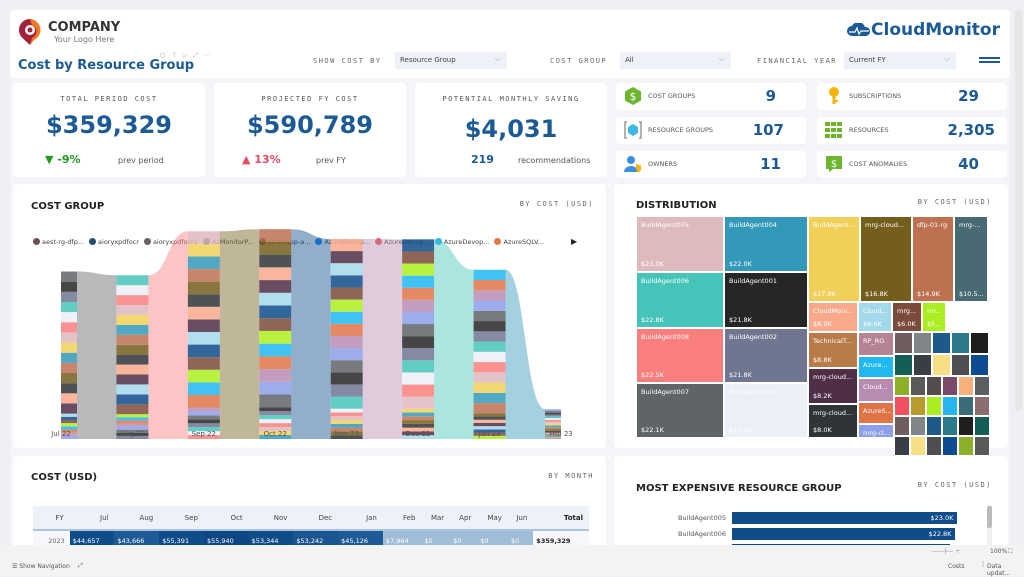 This screenshot has width=1024, height=577. Describe the element at coordinates (989, 517) in the screenshot. I see `scrollbar-thumb` at that location.